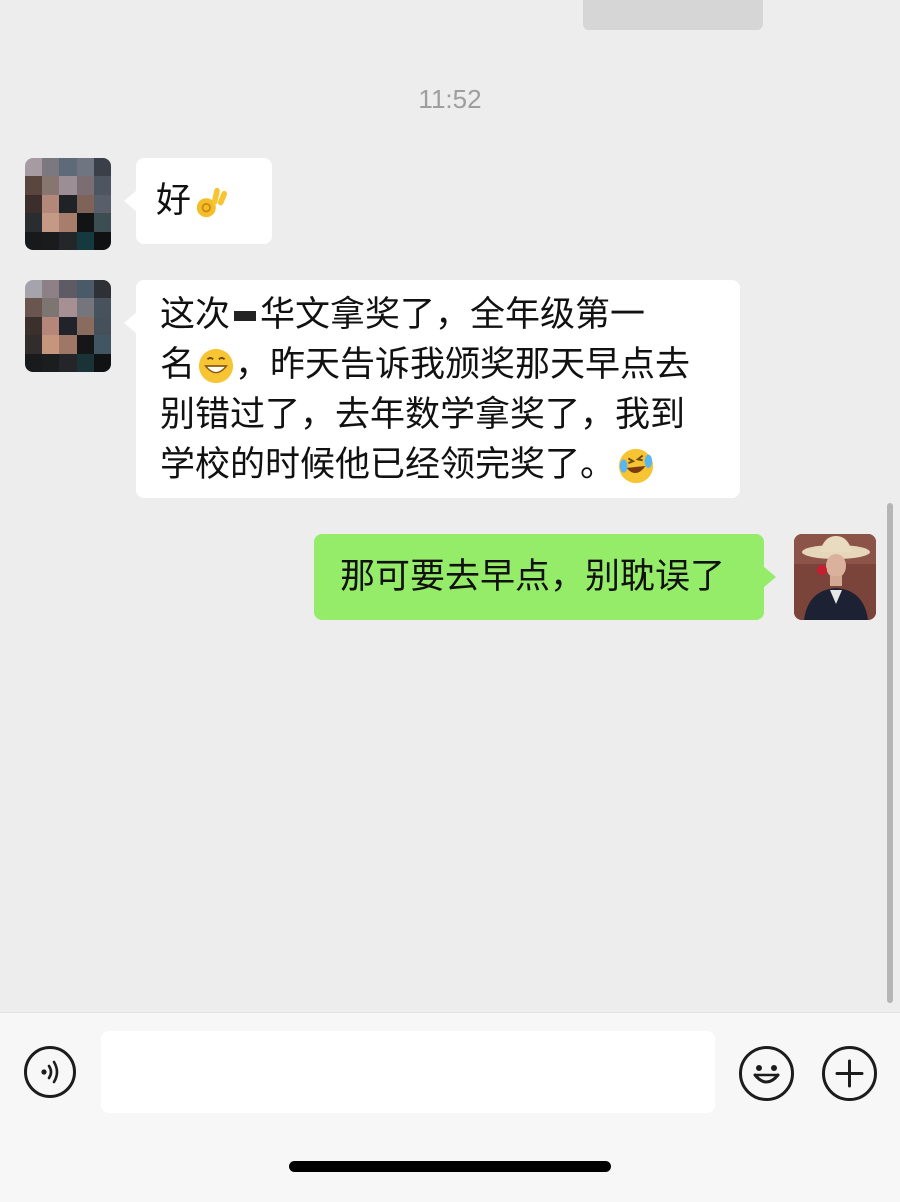 This screenshot has height=1202, width=900. Describe the element at coordinates (178, 365) in the screenshot. I see `message-text: 名` at that location.